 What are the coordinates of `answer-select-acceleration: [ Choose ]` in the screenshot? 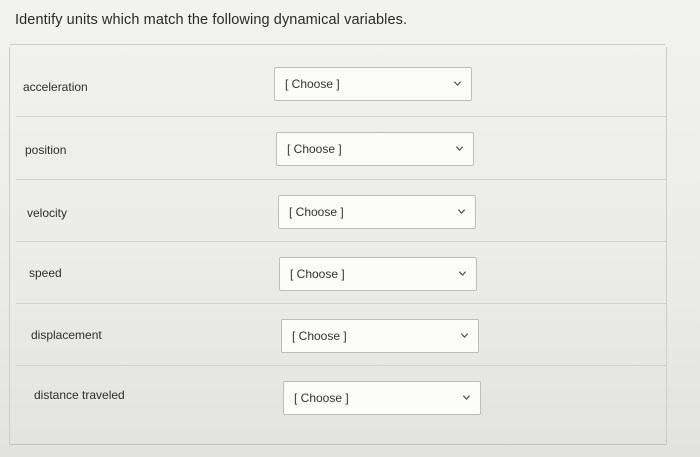 It's located at (373, 84).